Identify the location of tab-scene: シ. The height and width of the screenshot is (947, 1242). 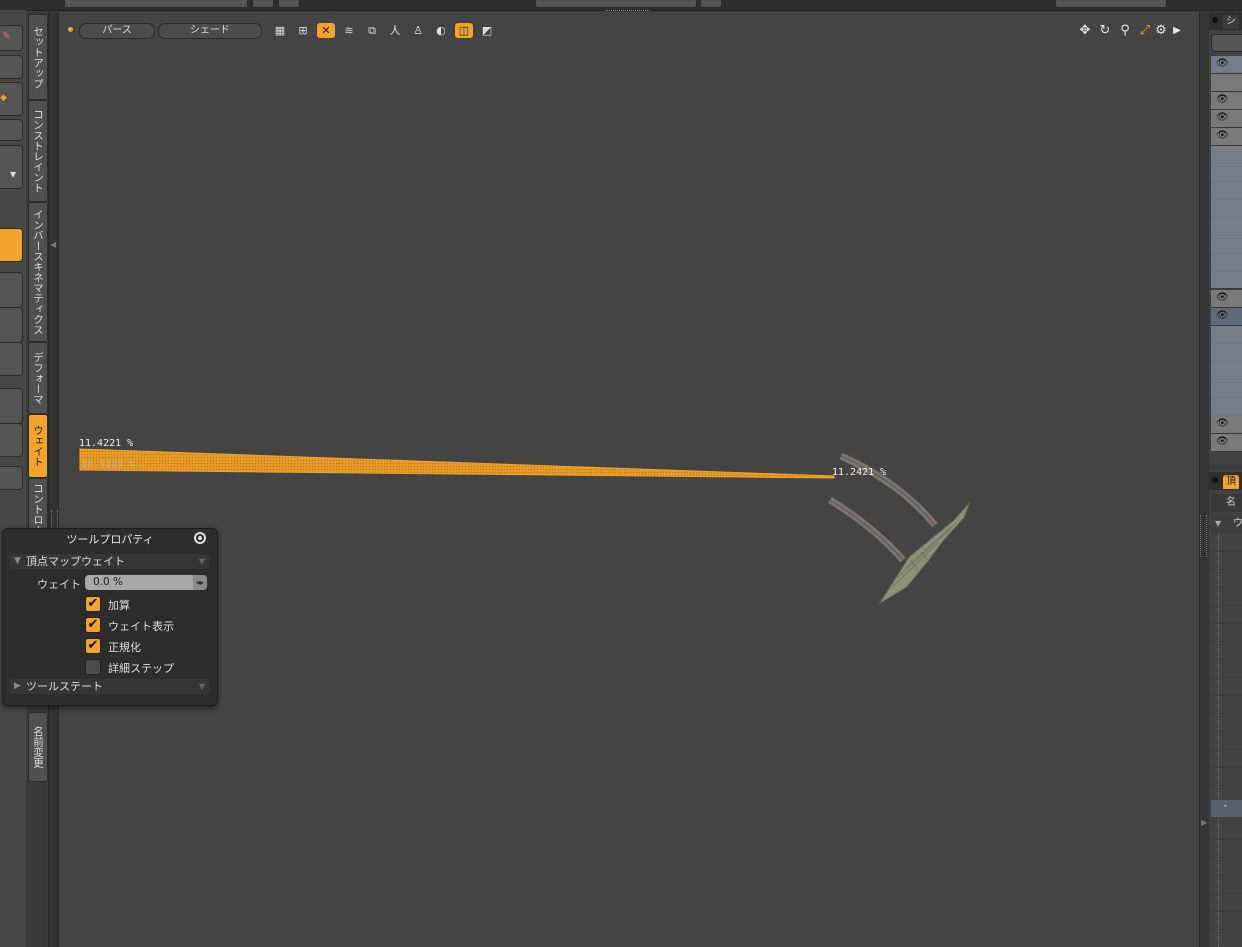
(1231, 22).